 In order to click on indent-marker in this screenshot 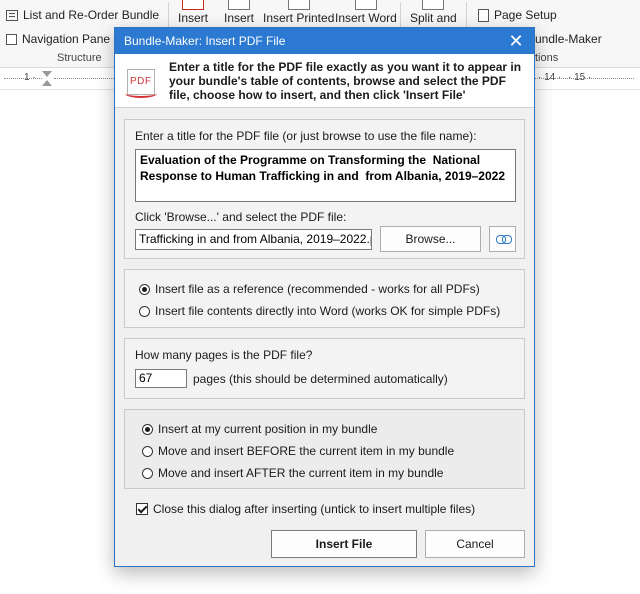, I will do `click(47, 79)`.